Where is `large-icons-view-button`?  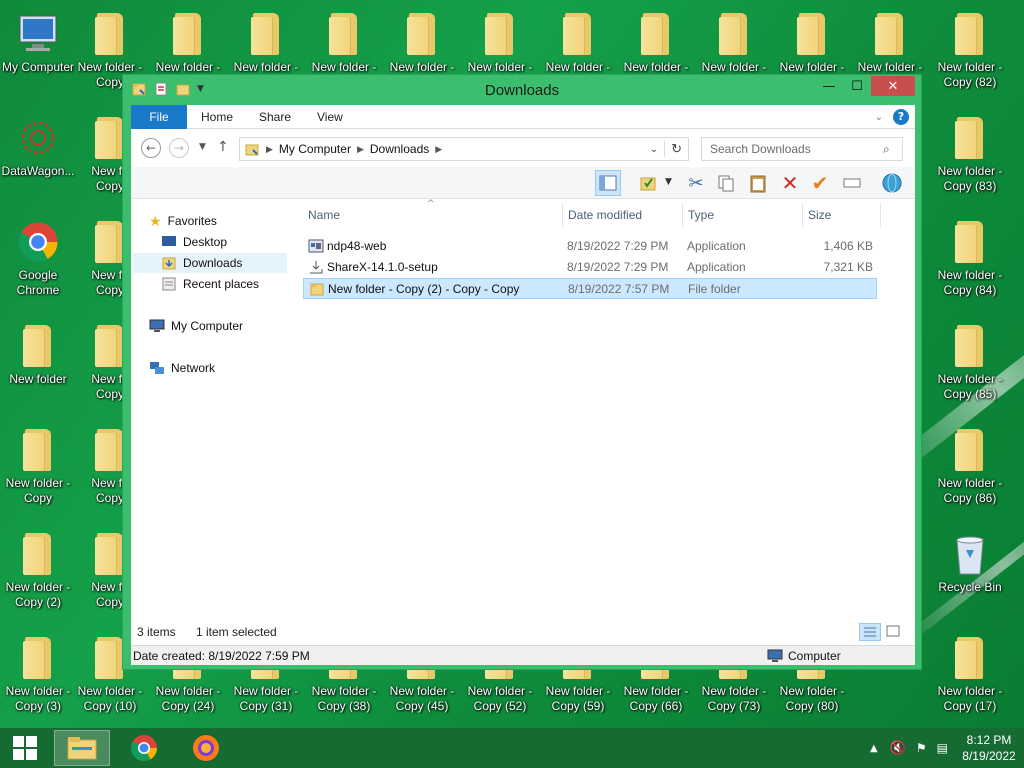 large-icons-view-button is located at coordinates (894, 632).